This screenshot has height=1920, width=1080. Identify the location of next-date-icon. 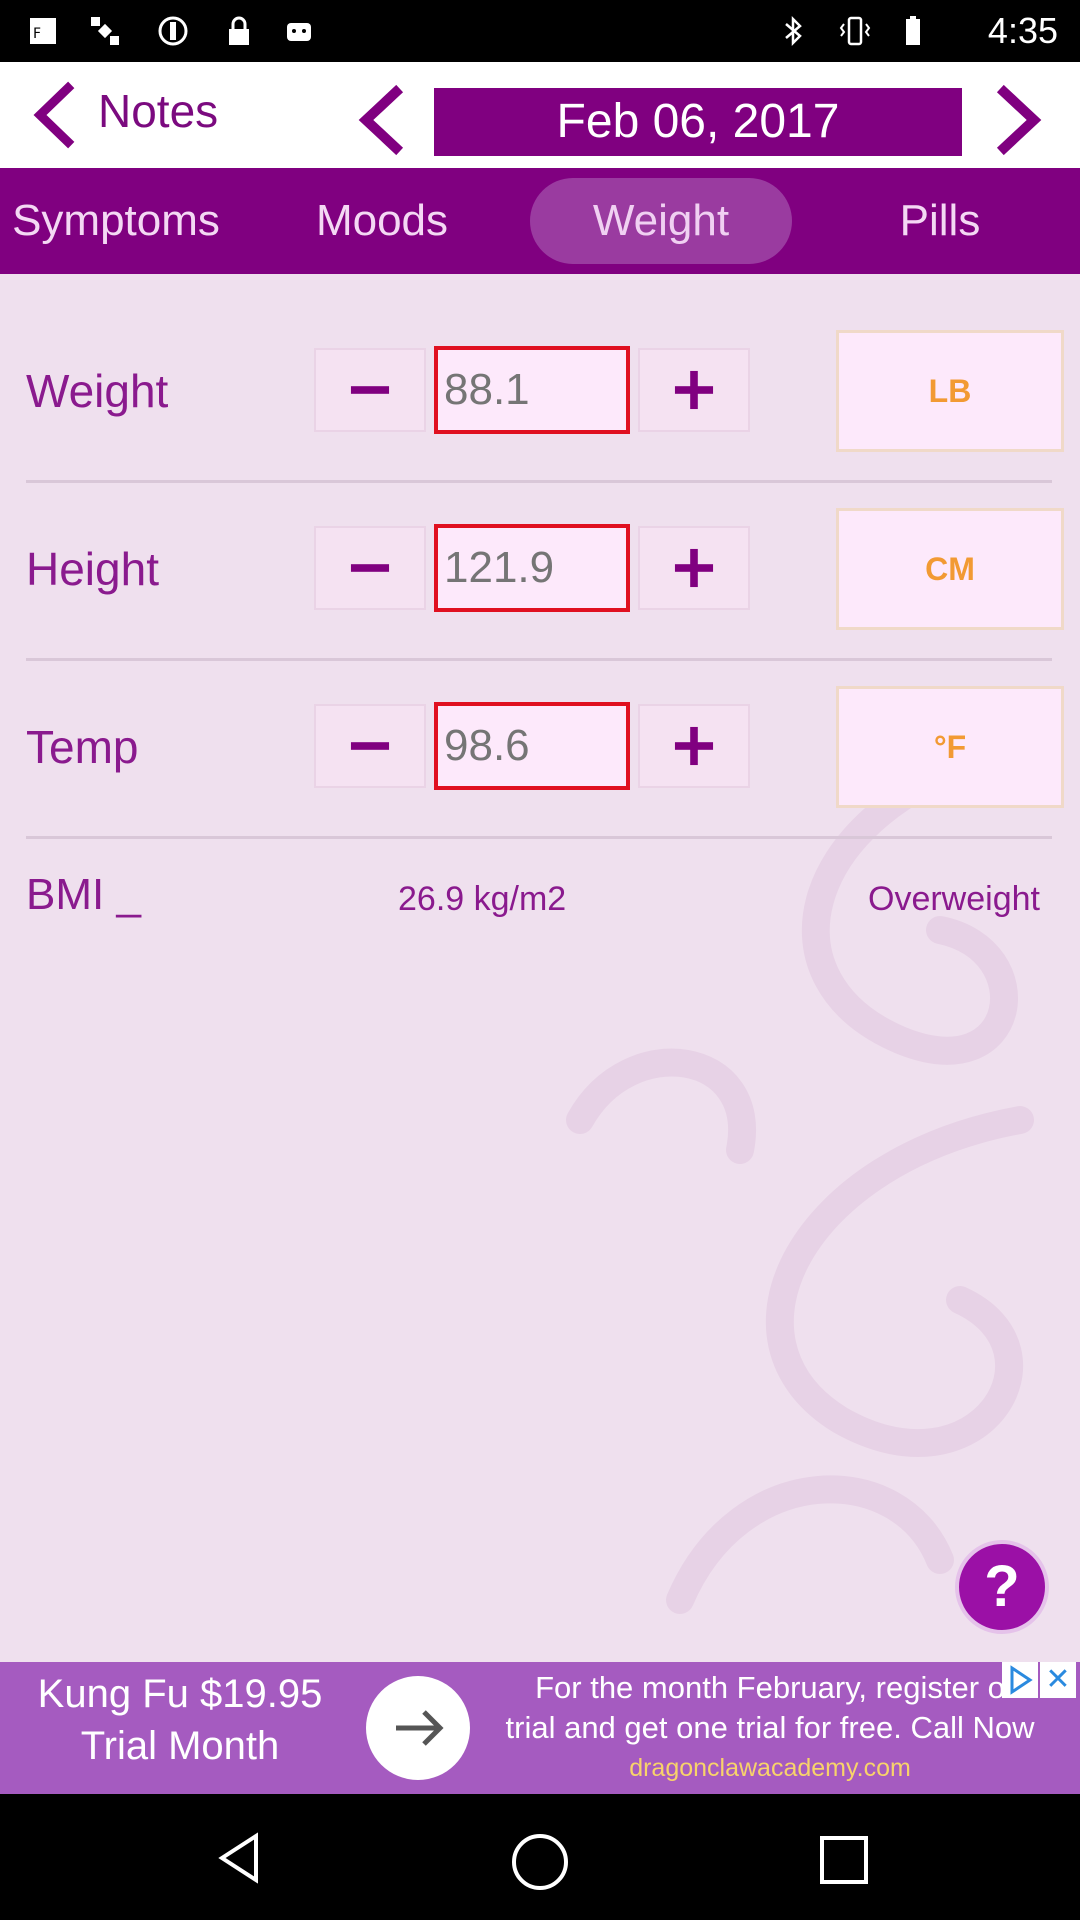
(1020, 120).